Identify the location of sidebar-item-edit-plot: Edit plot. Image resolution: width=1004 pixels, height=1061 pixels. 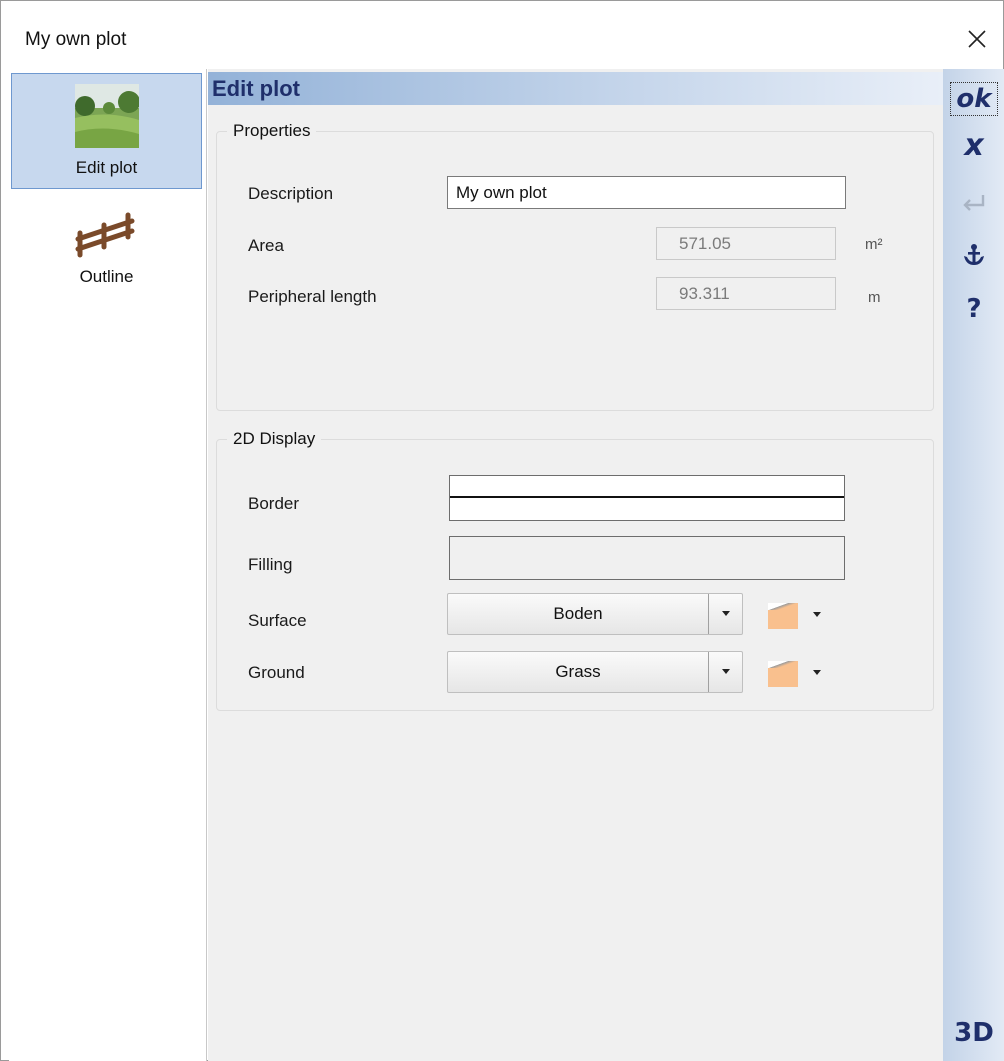
(106, 131).